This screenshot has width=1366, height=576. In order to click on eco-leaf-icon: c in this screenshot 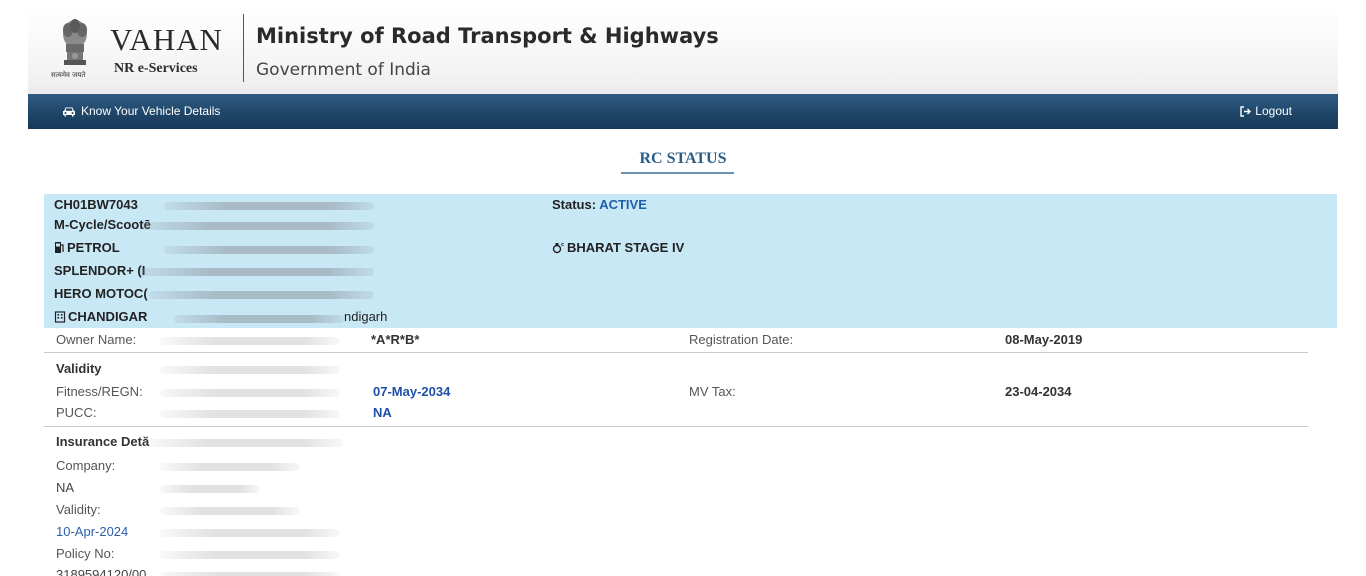, I will do `click(558, 248)`.